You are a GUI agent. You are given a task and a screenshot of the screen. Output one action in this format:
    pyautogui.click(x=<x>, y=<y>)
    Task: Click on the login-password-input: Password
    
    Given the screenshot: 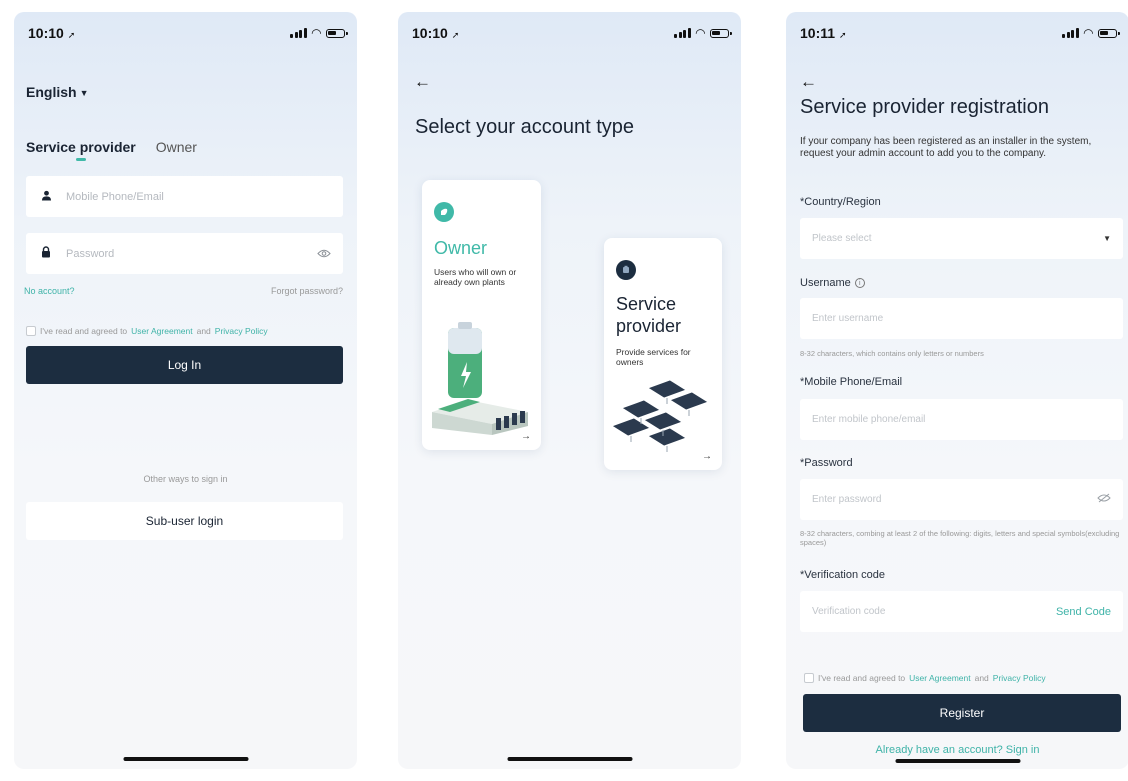 What is the action you would take?
    pyautogui.click(x=184, y=253)
    